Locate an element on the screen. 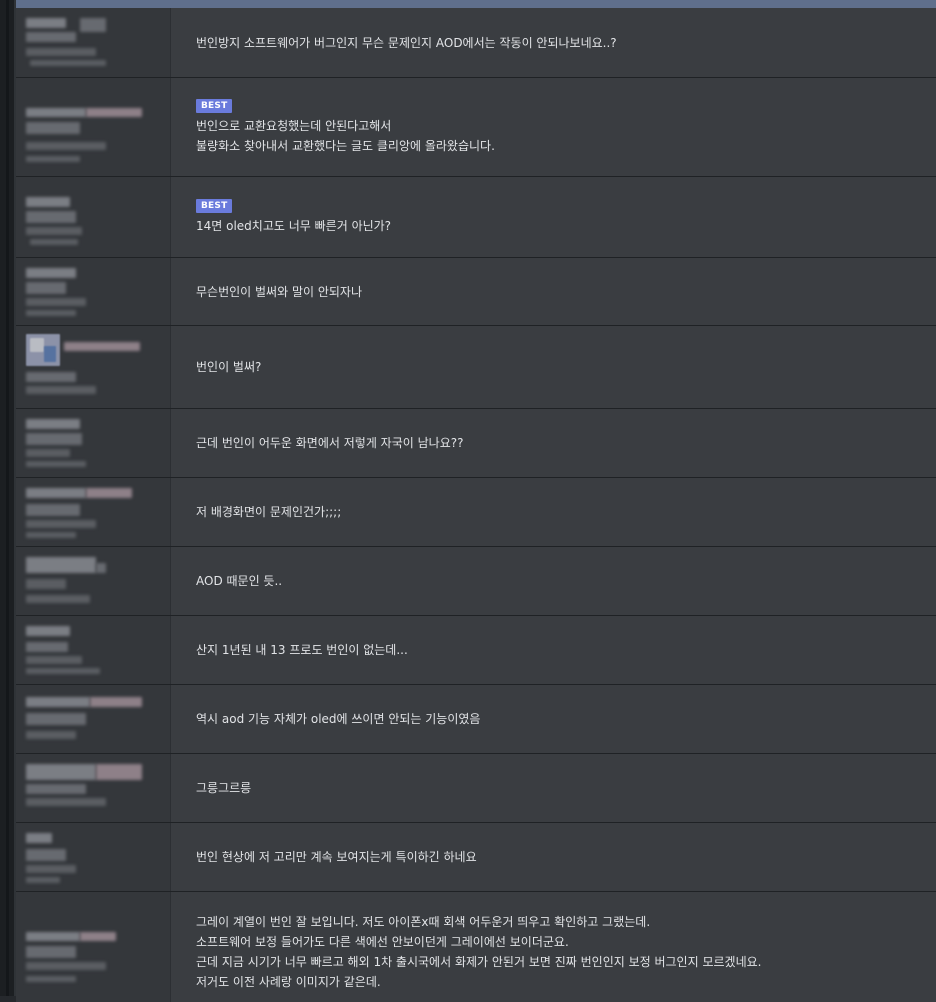  comment-text-line: 14면 oled치고도 너무 빠른거 아닌가? is located at coordinates (294, 225).